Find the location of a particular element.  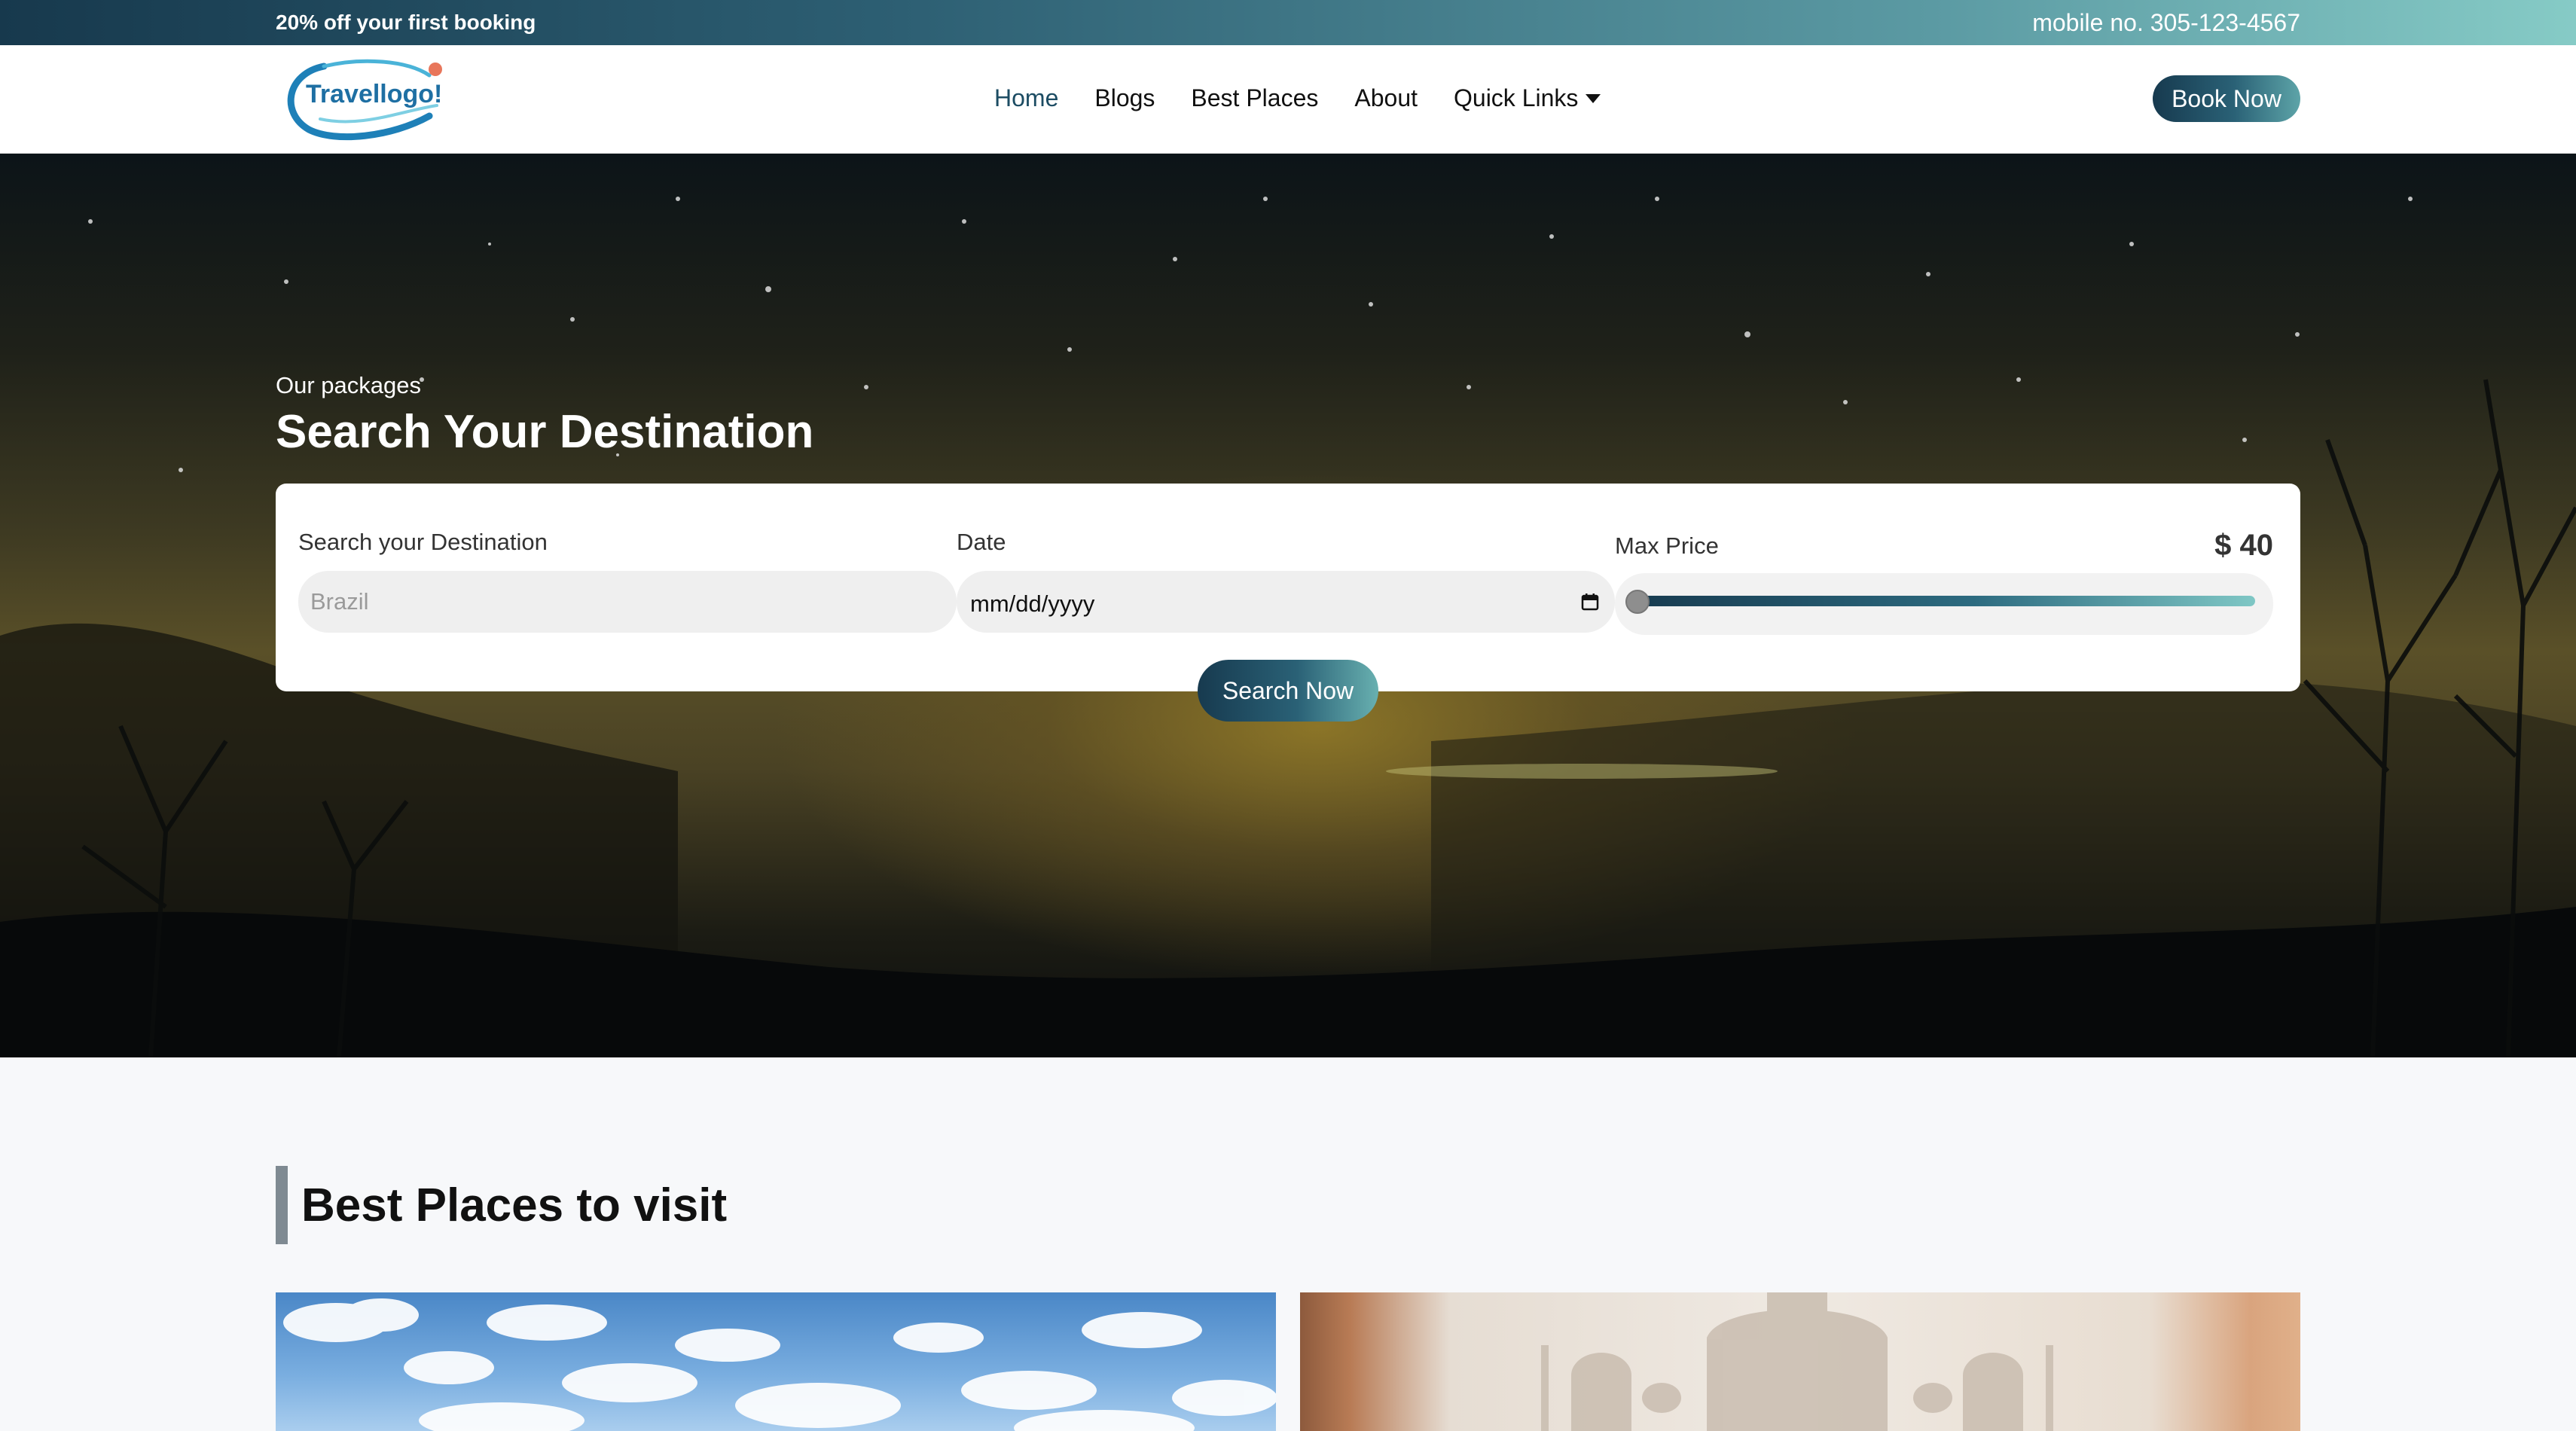

book-now-button: Book Now is located at coordinates (2227, 98).